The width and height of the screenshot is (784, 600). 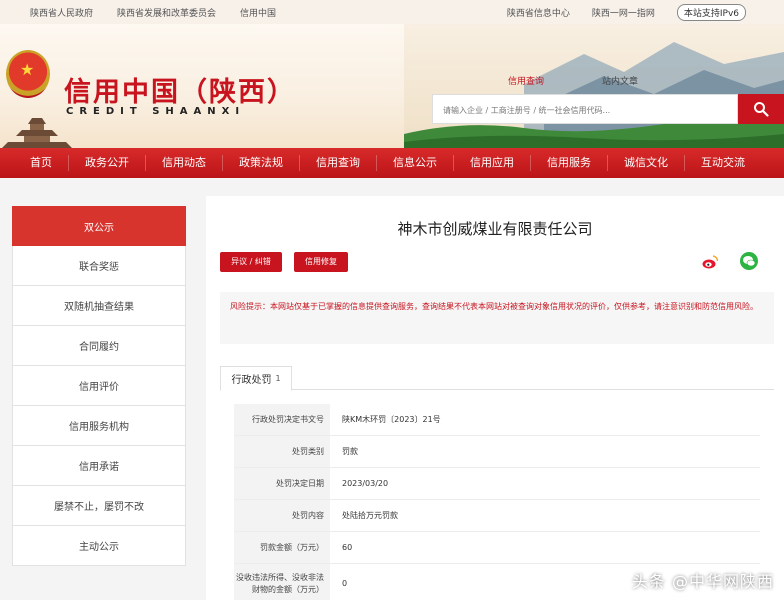 I want to click on row-value: 处陆拾万元罚款, so click(x=545, y=515).